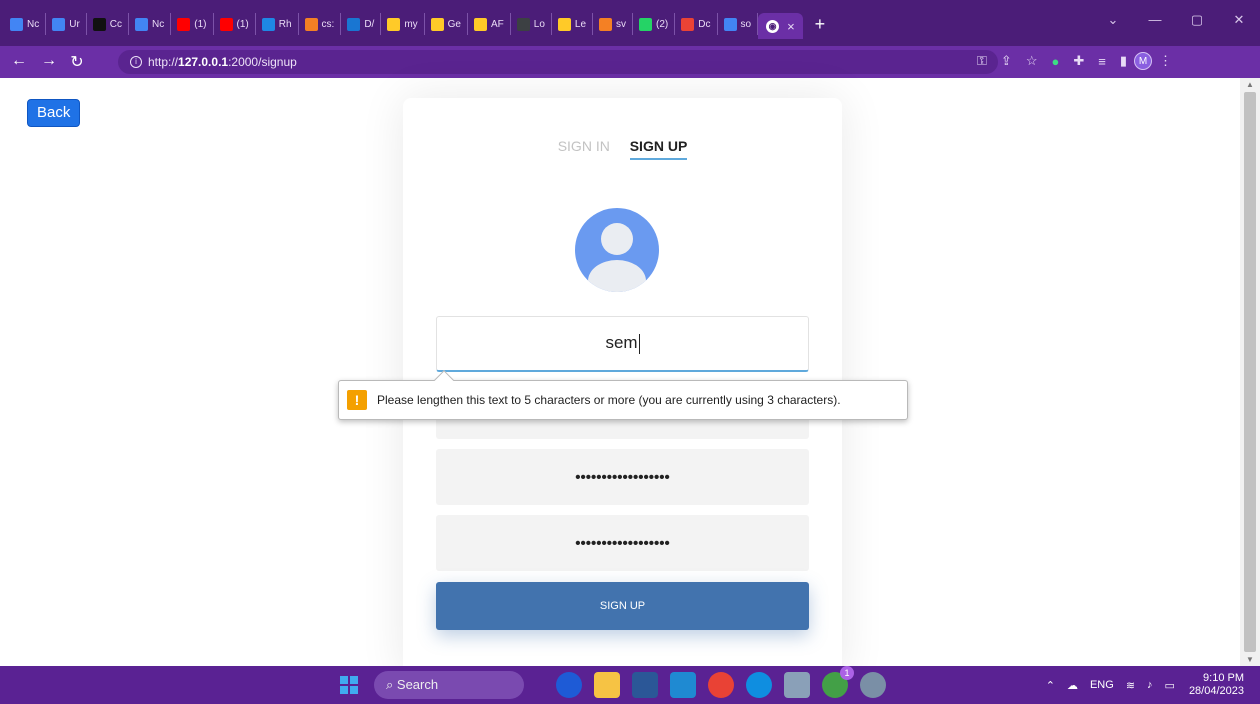 The width and height of the screenshot is (1260, 704). Describe the element at coordinates (1078, 61) in the screenshot. I see `extensions-icon: ✚` at that location.